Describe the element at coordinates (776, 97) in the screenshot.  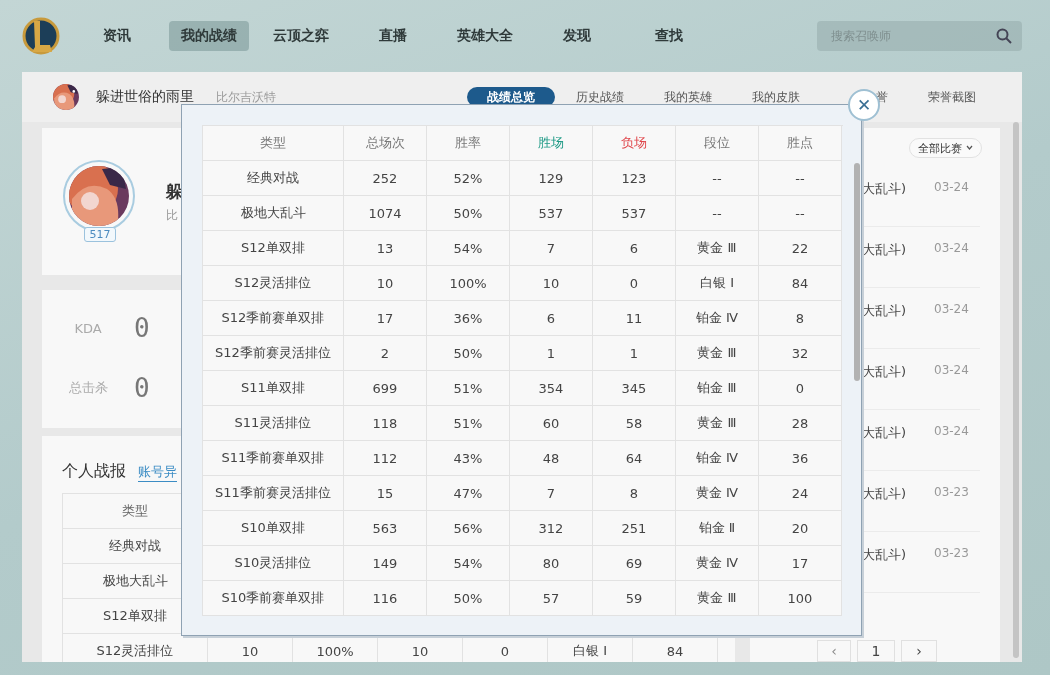
I see `tab: 我的皮肤` at that location.